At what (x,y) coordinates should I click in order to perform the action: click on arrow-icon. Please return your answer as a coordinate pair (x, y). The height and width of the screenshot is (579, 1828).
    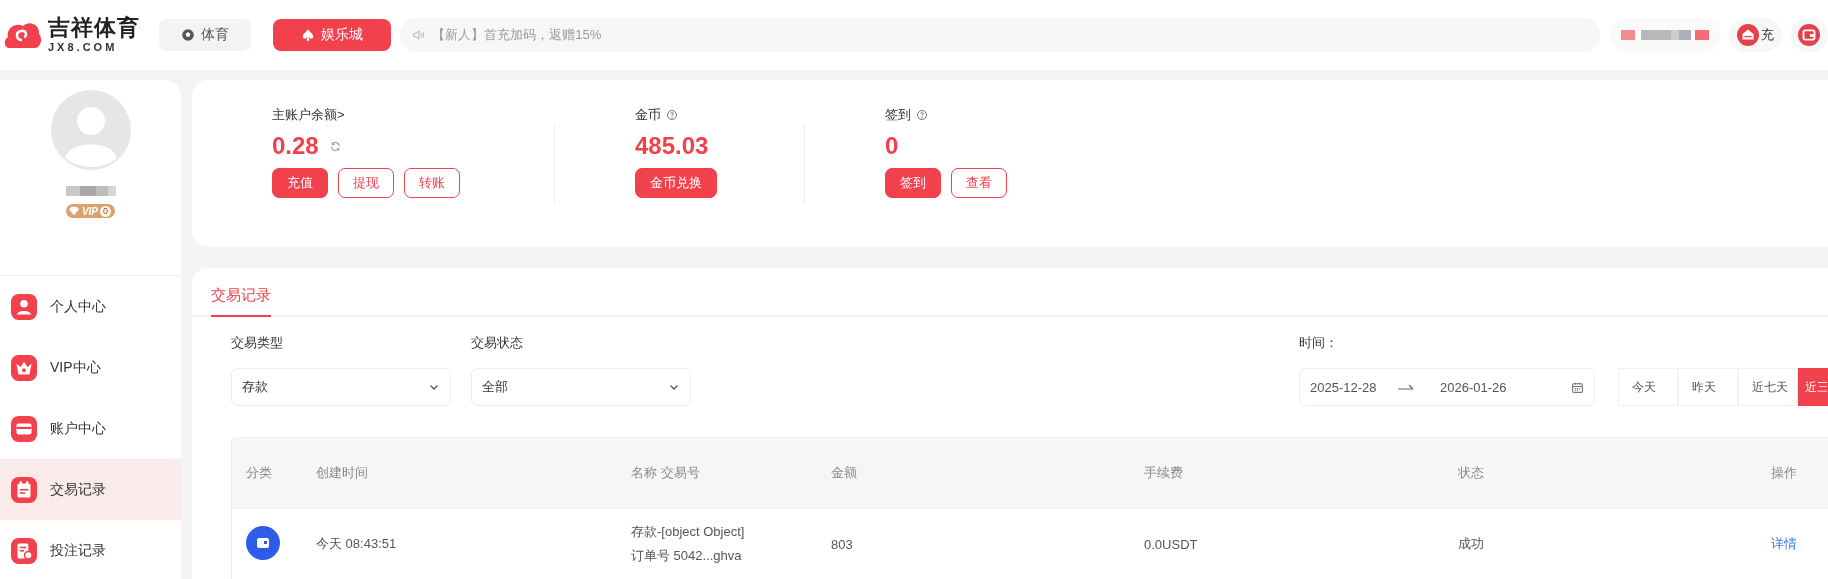
    Looking at the image, I should click on (1406, 387).